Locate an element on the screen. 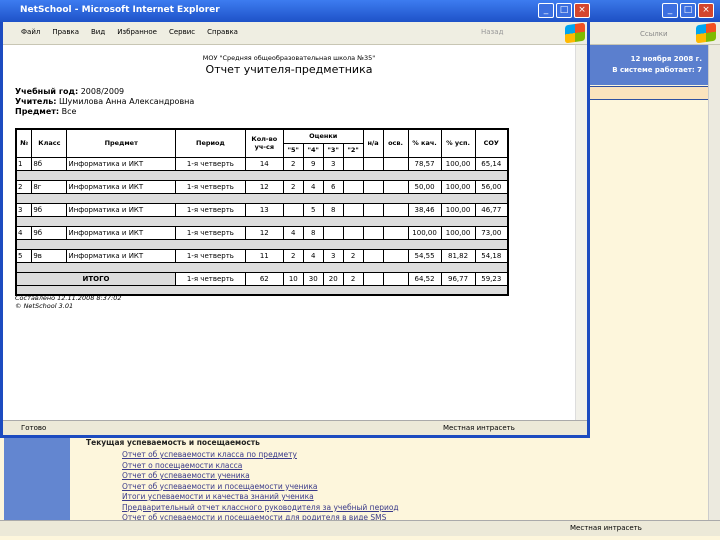 The image size is (720, 540). table-cell: 20 is located at coordinates (333, 278).